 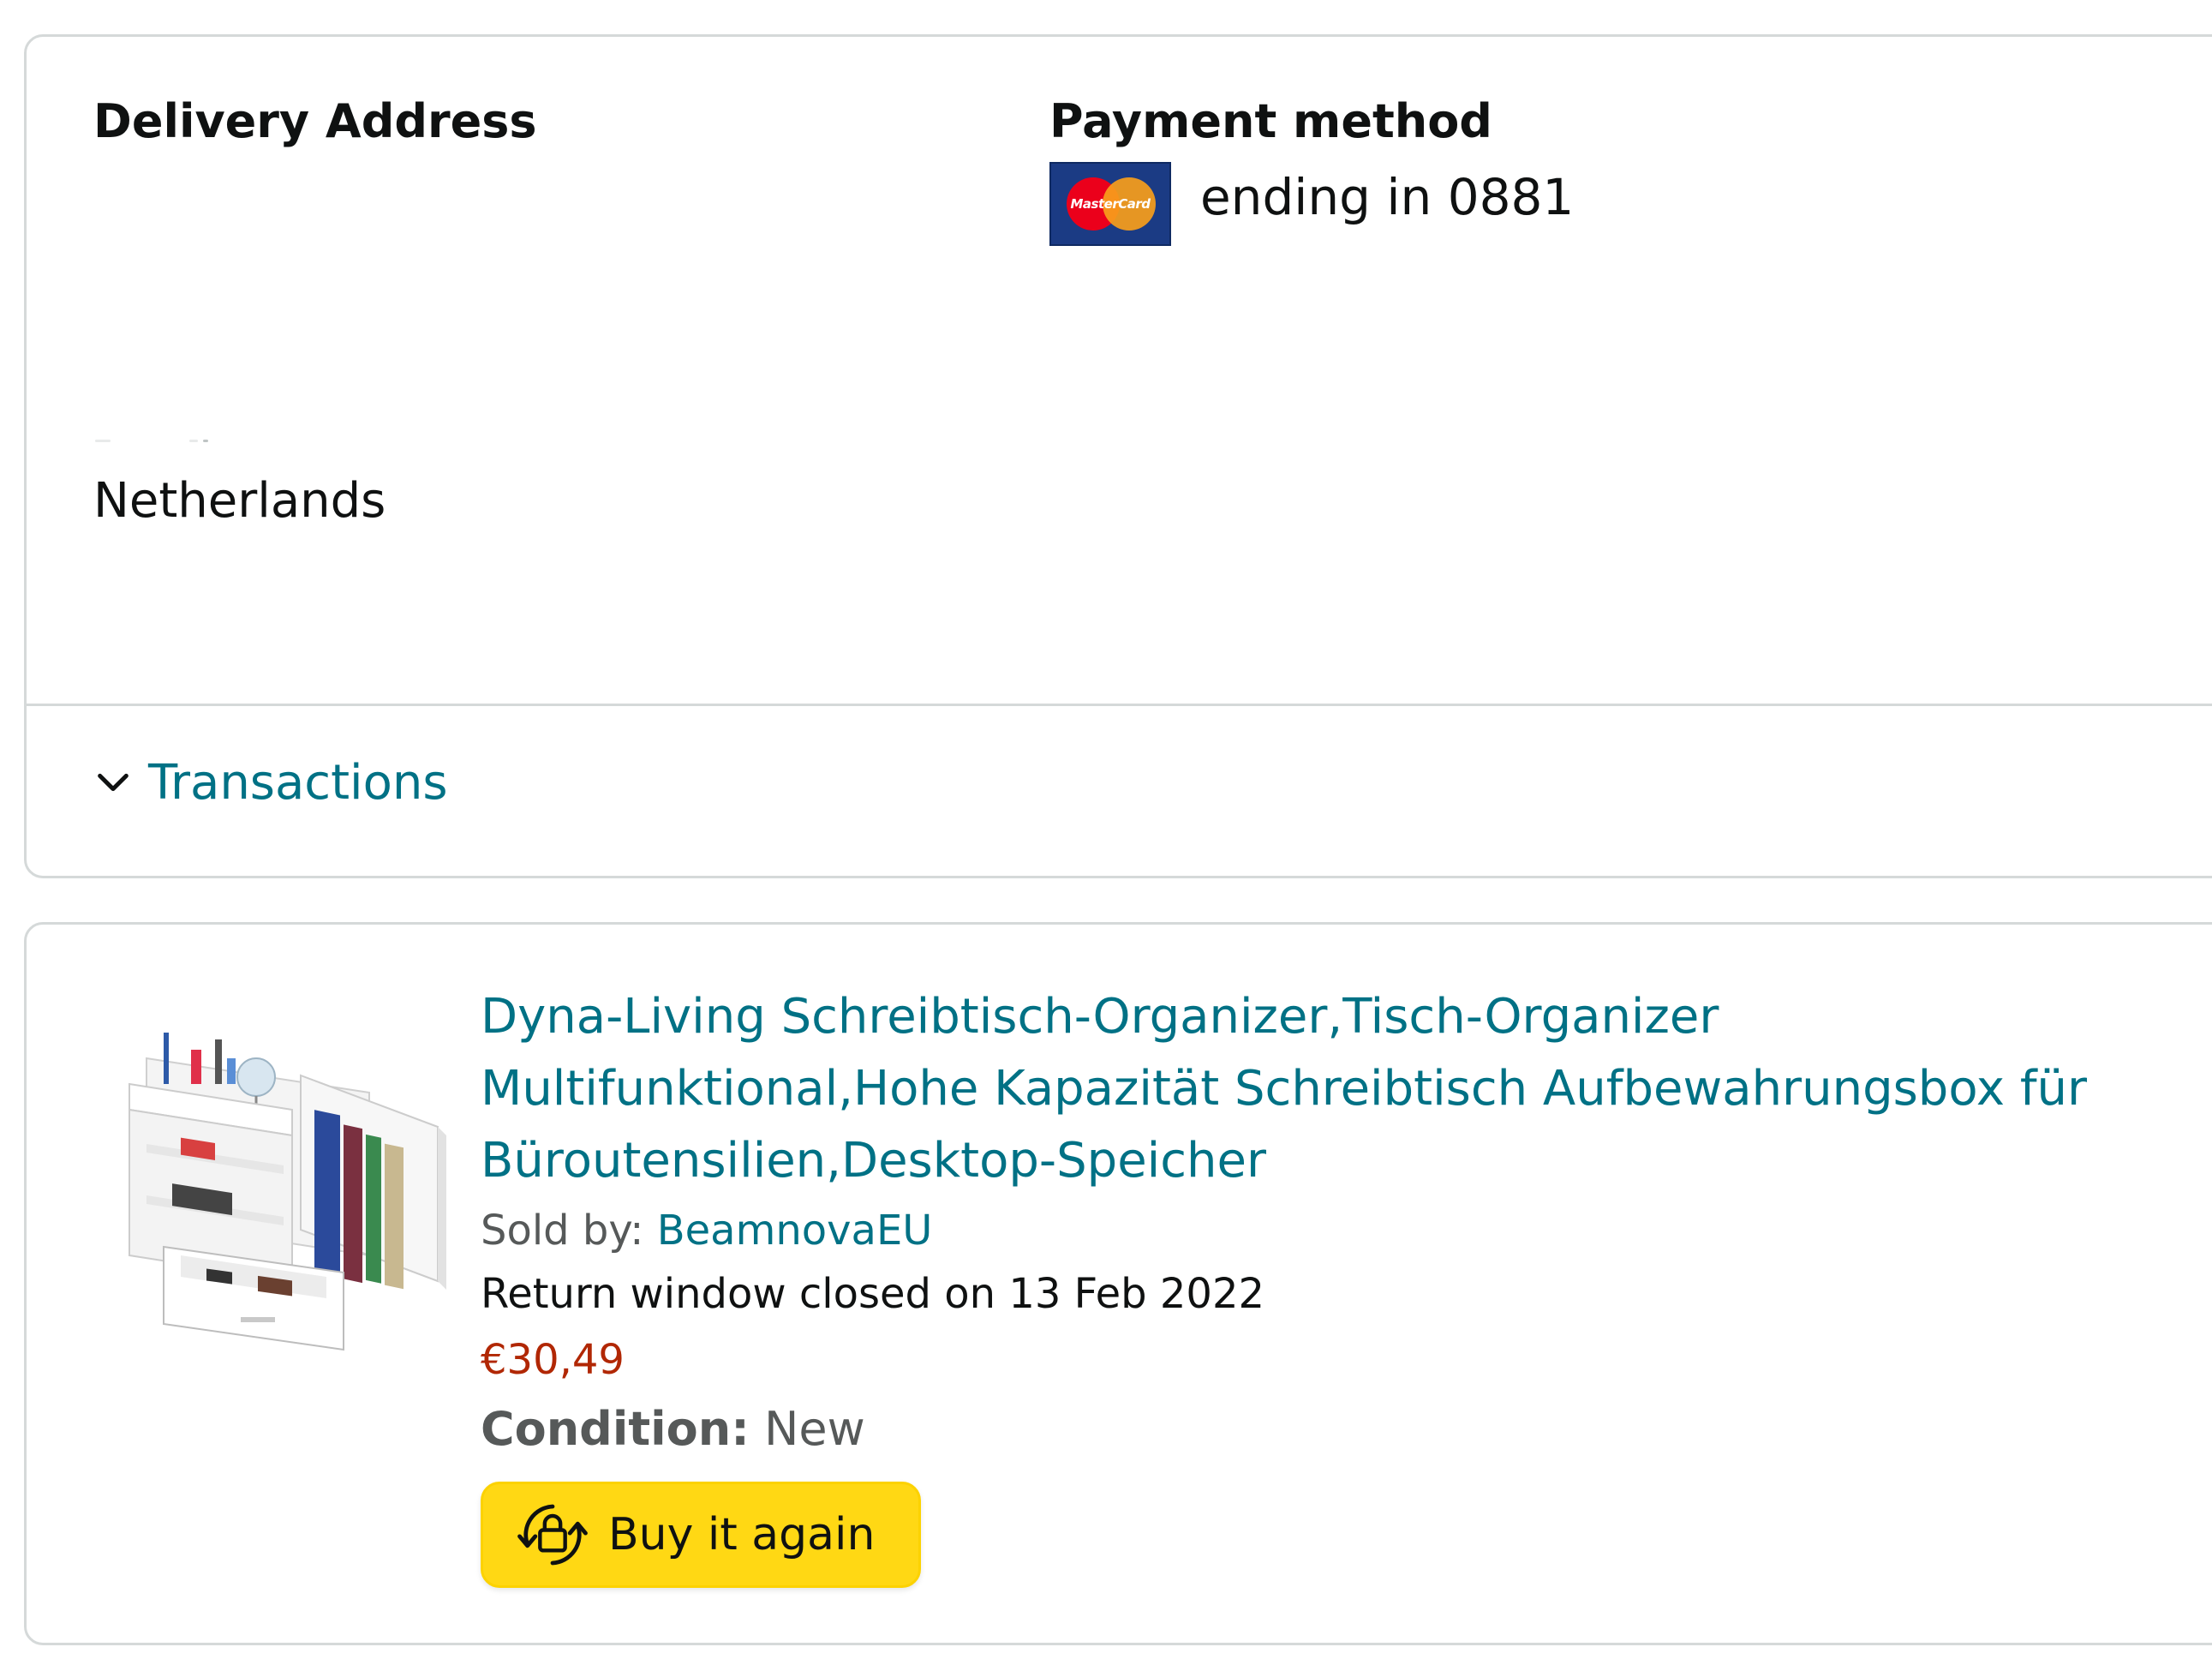 I want to click on delivery-address-heading: Delivery Address, so click(x=315, y=121).